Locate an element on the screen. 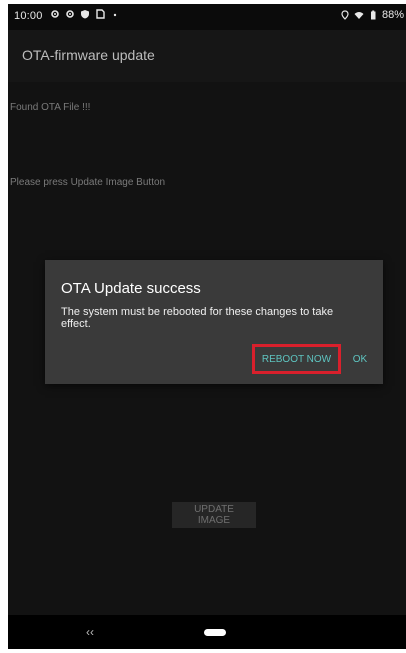  navigation-bar: ‹‹ is located at coordinates (207, 632).